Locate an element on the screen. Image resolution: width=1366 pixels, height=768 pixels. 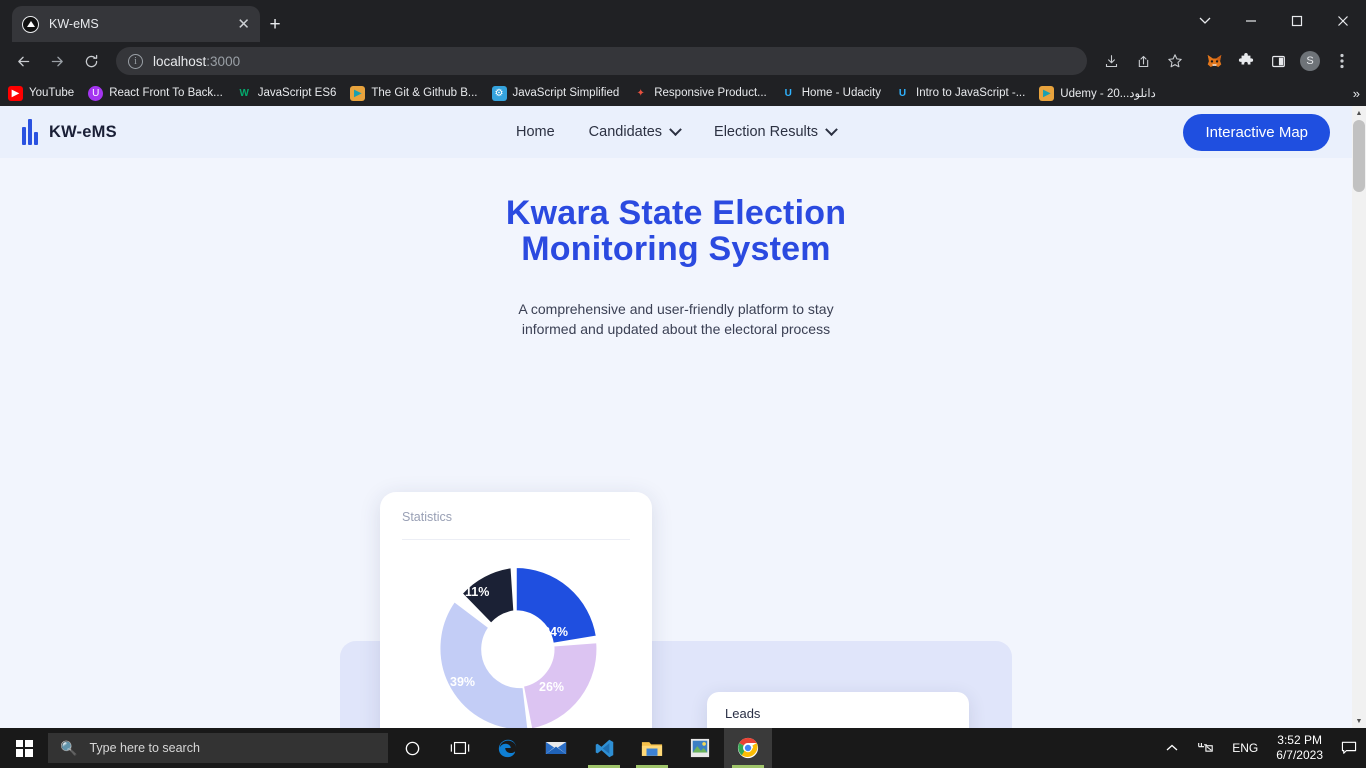
nav-link-label: Home is located at coordinates (535, 132).